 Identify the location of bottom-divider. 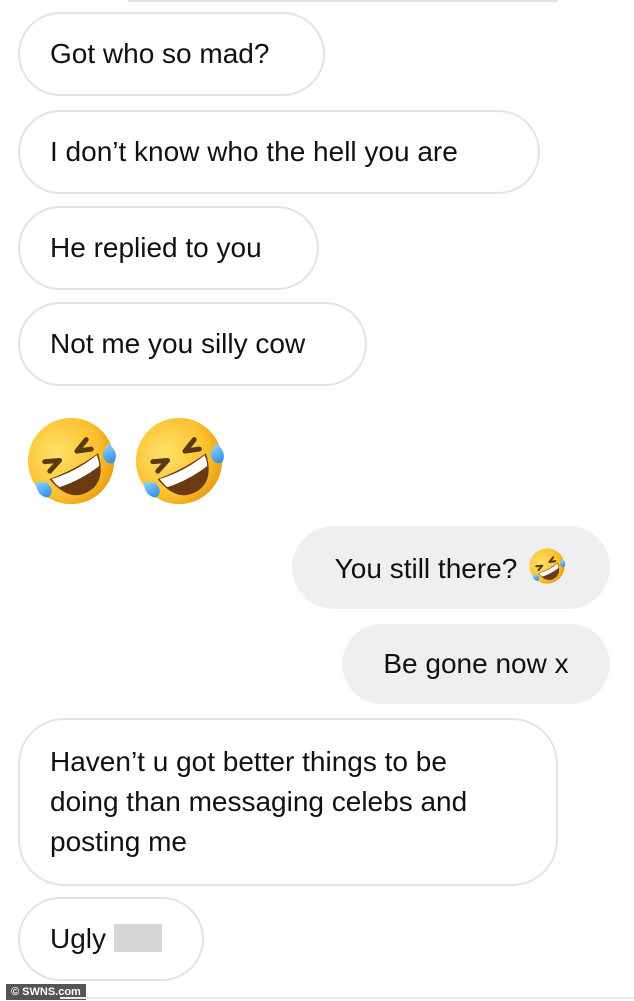
(347, 998).